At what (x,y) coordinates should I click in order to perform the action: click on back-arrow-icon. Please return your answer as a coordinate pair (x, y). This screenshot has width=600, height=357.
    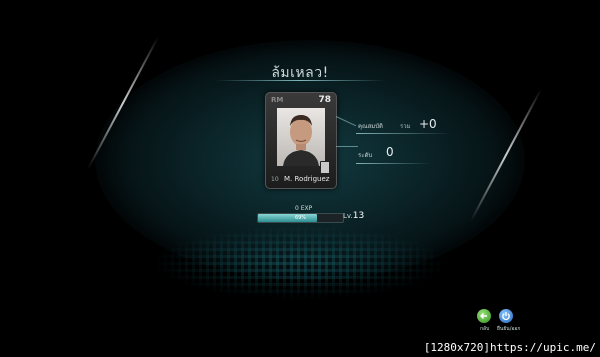
    Looking at the image, I should click on (483, 316).